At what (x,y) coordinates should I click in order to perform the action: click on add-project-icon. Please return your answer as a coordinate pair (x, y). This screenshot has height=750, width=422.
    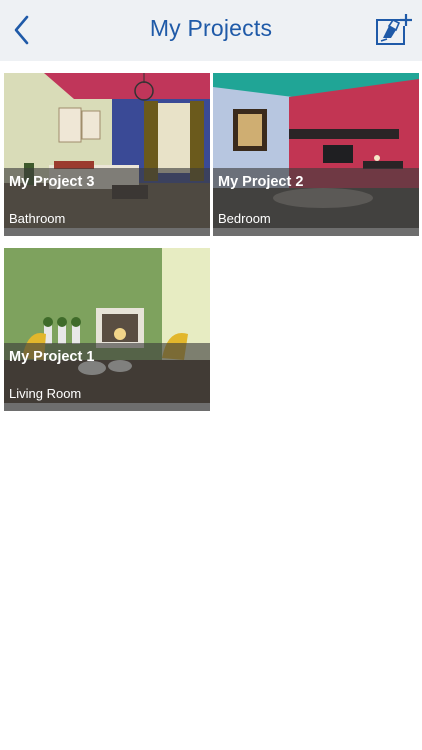
    Looking at the image, I should click on (394, 29).